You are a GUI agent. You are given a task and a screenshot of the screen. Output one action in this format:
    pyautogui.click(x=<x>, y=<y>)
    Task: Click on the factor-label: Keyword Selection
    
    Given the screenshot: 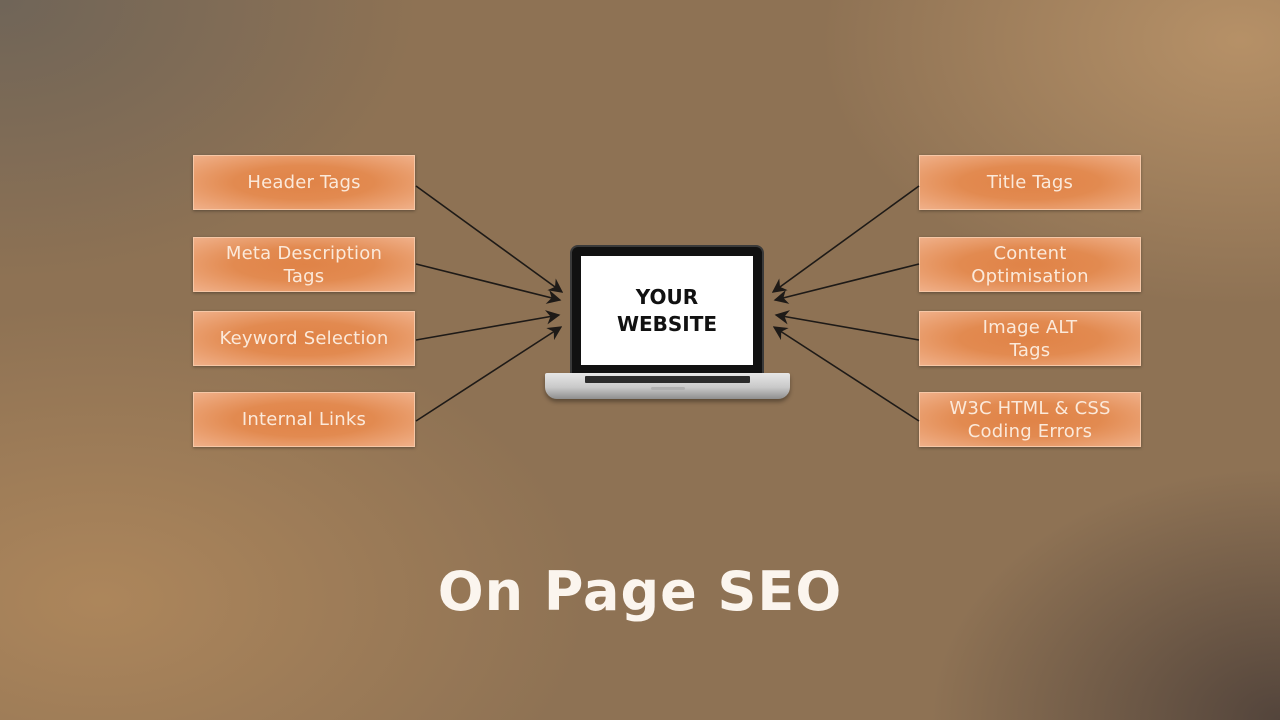 What is the action you would take?
    pyautogui.click(x=304, y=338)
    